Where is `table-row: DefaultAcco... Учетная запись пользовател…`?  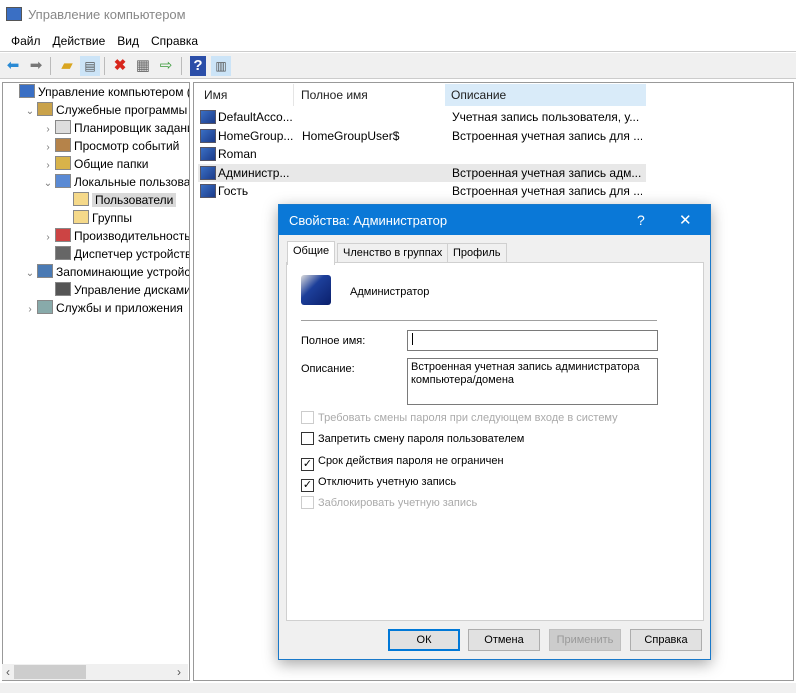 table-row: DefaultAcco... Учетная запись пользовател… is located at coordinates (422, 117).